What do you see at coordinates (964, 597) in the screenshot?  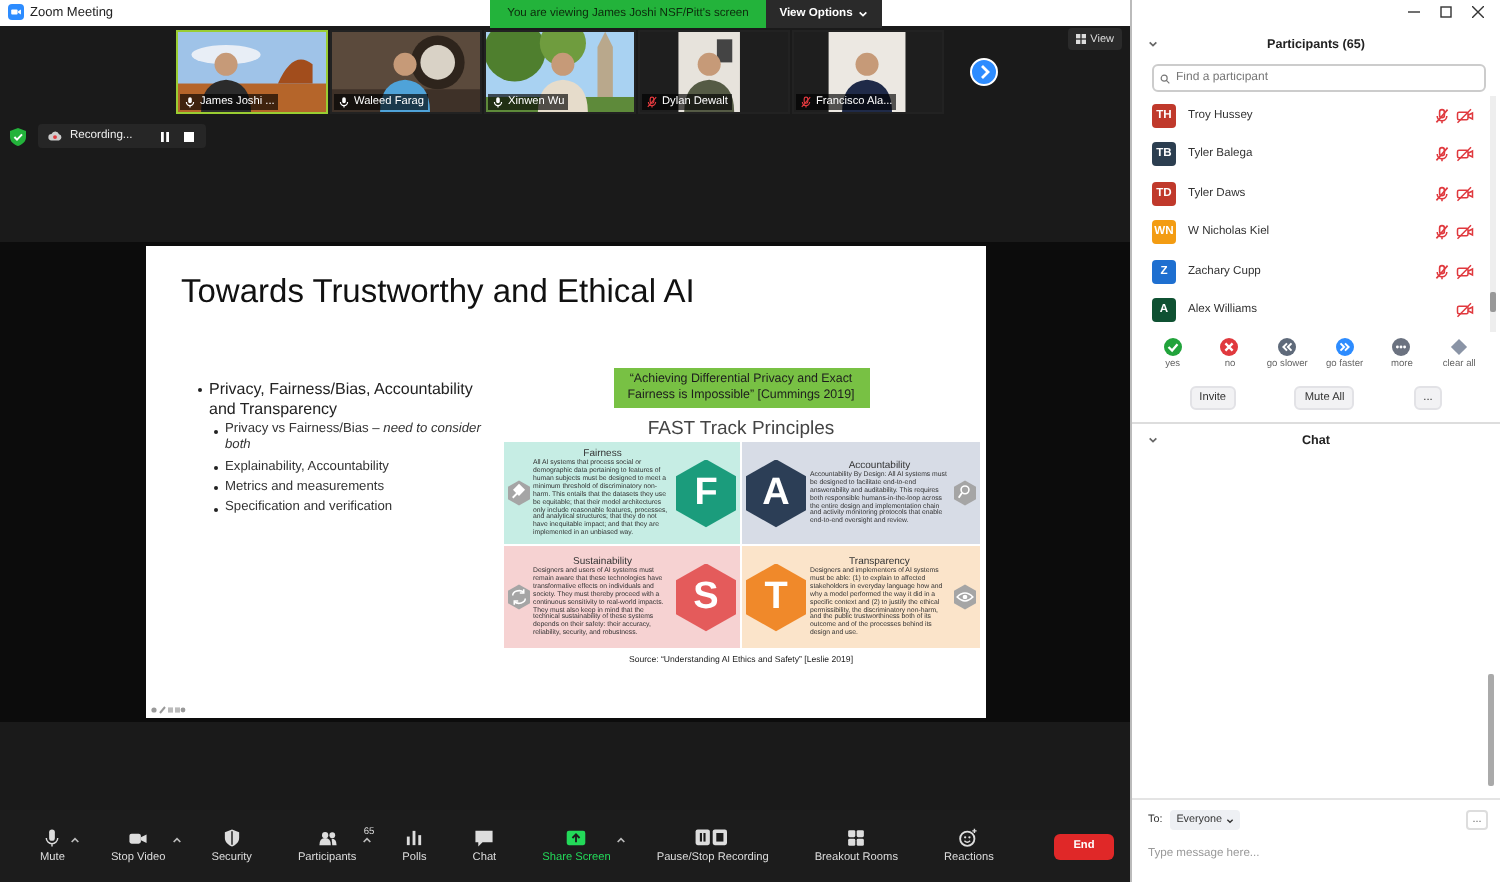 I see `eye-icon` at bounding box center [964, 597].